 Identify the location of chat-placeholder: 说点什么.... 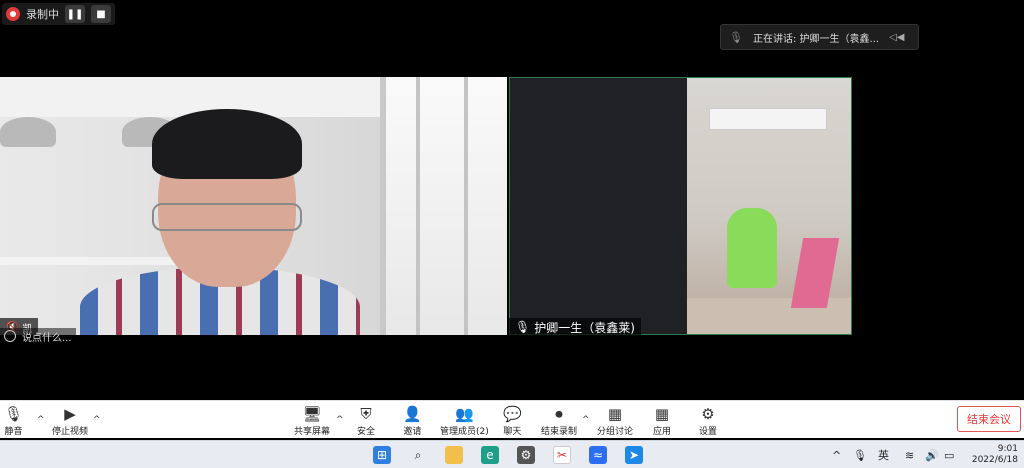
(47, 338).